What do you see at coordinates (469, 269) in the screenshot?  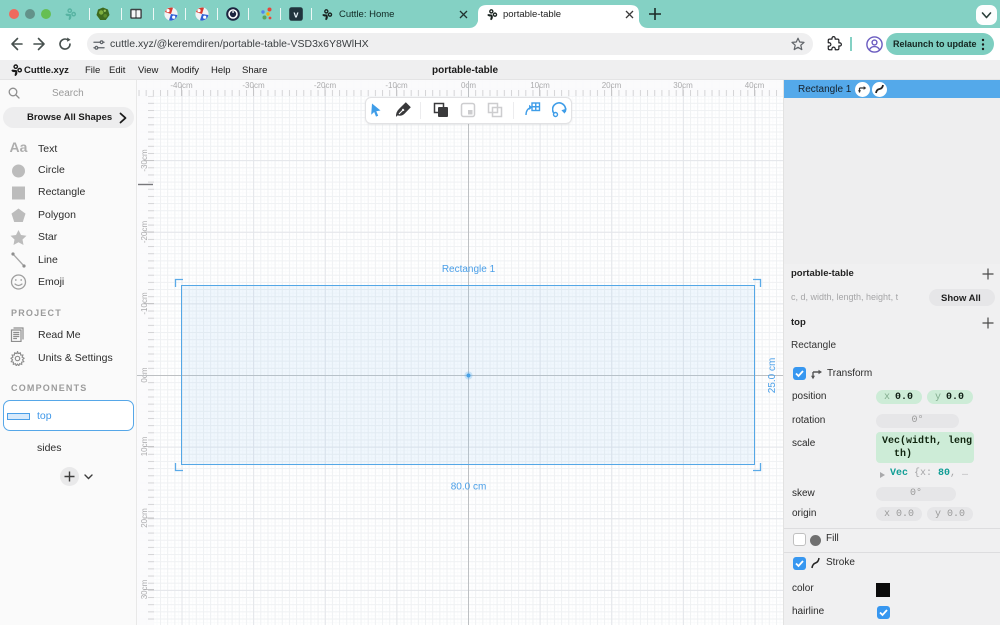 I see `svg-text: Rectangle 1` at bounding box center [469, 269].